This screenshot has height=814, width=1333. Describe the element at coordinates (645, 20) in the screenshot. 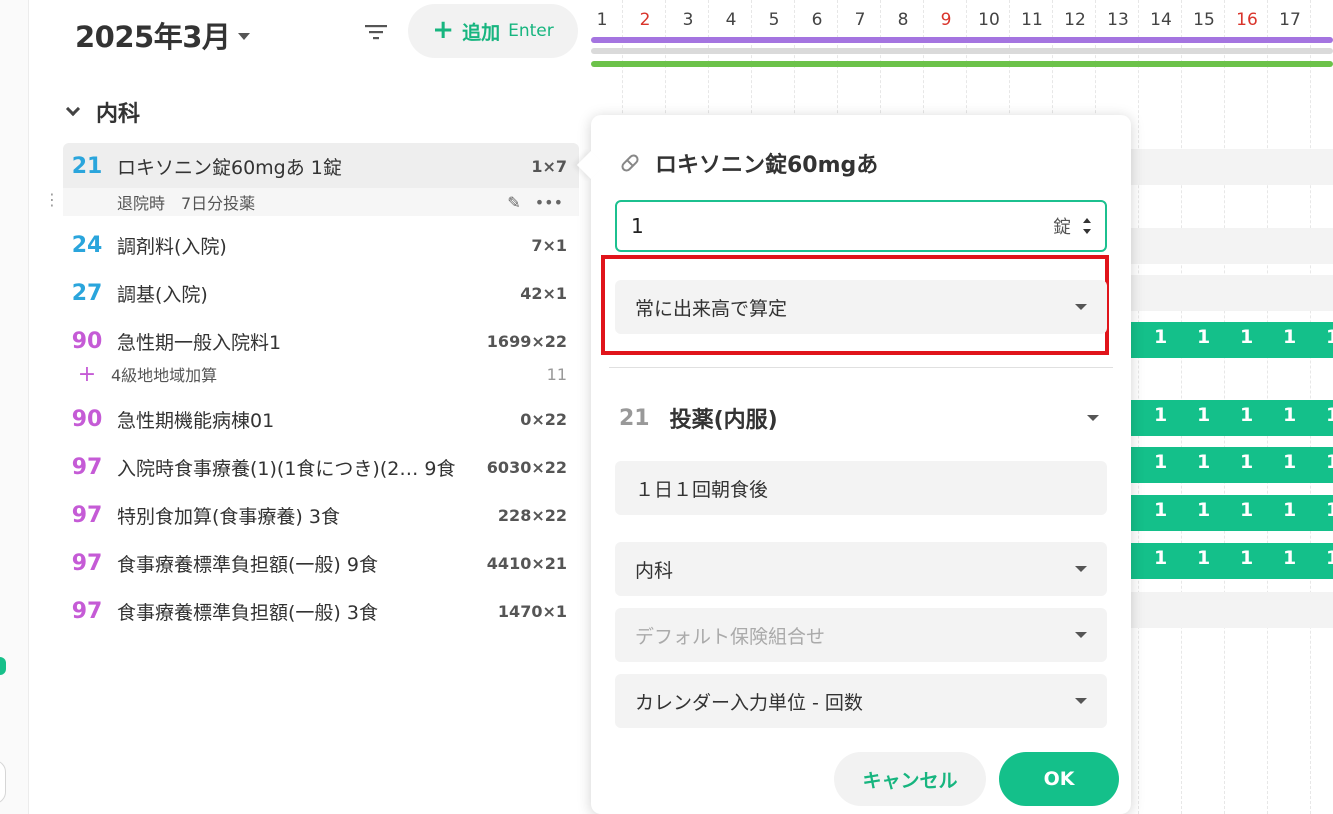

I see `calendar-day-2: 2` at that location.